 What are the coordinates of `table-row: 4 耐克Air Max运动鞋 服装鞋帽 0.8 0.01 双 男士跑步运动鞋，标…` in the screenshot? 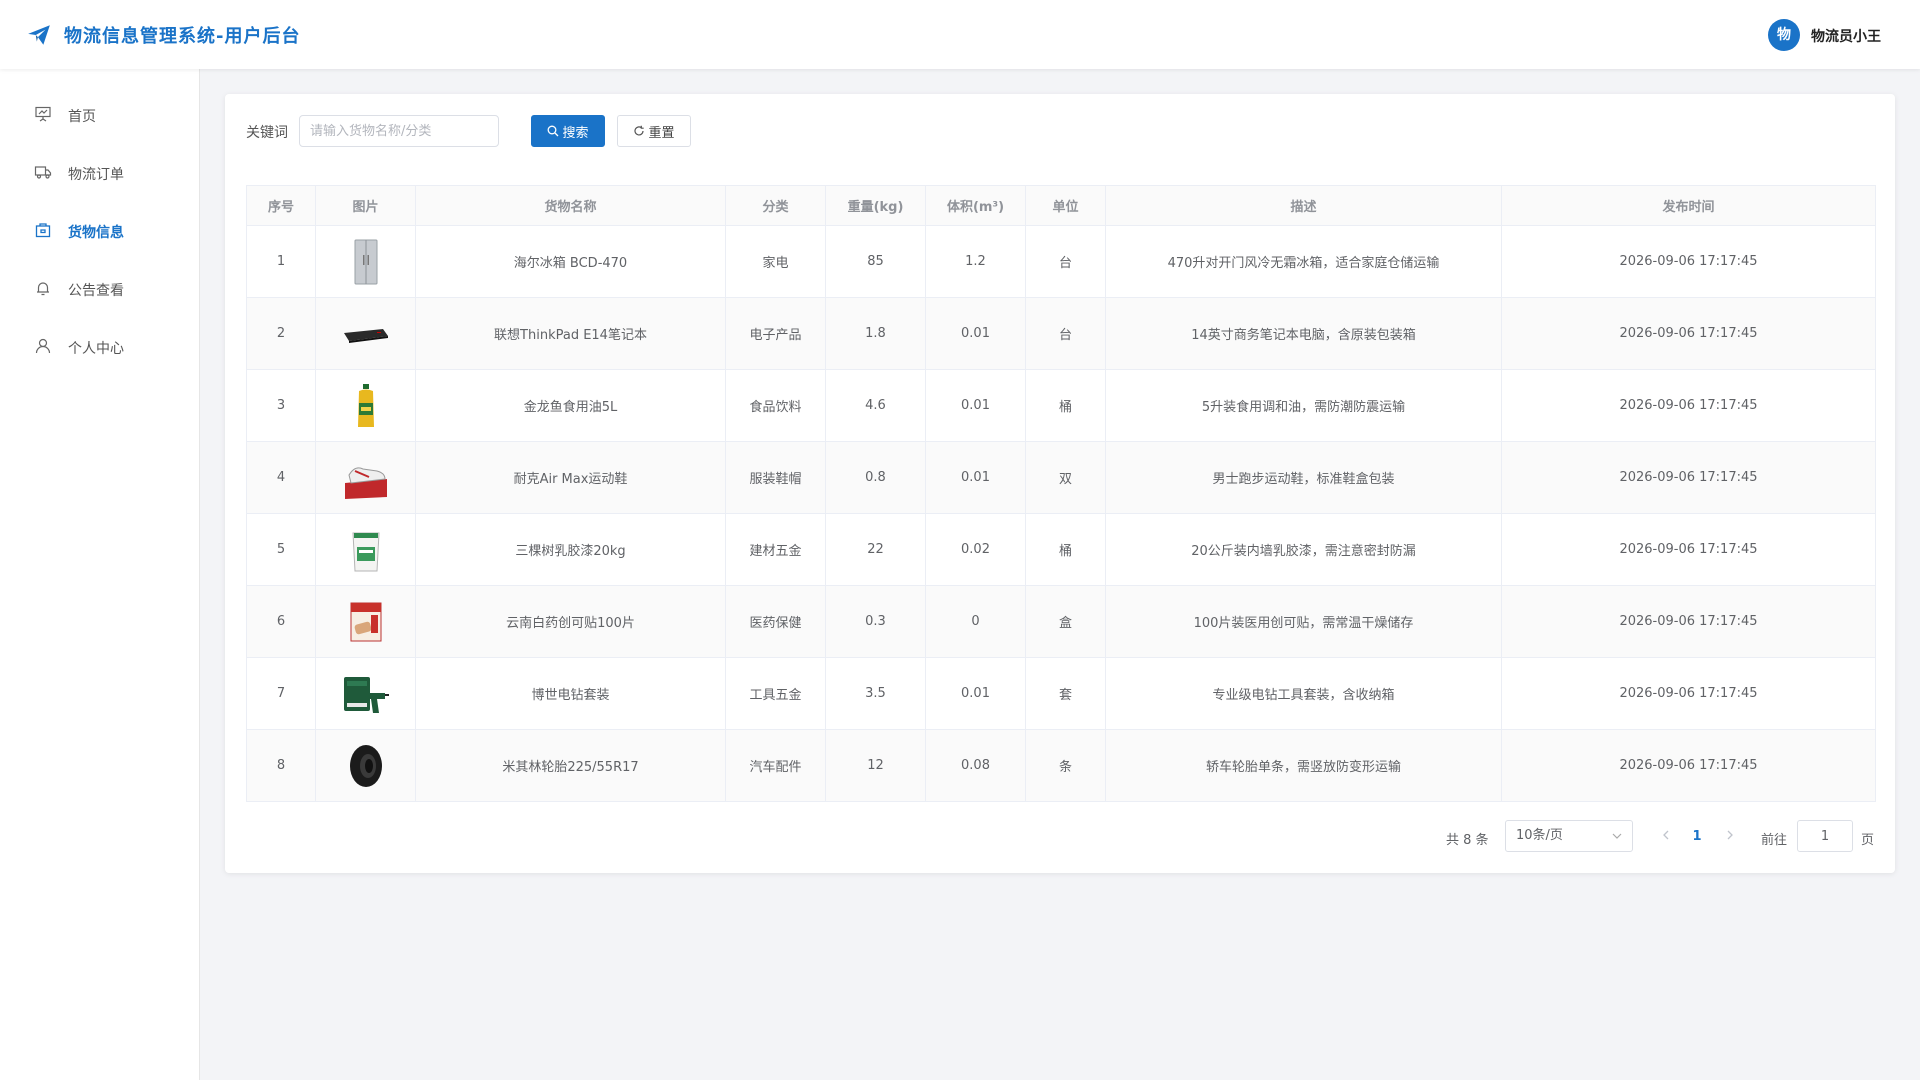 It's located at (1061, 477).